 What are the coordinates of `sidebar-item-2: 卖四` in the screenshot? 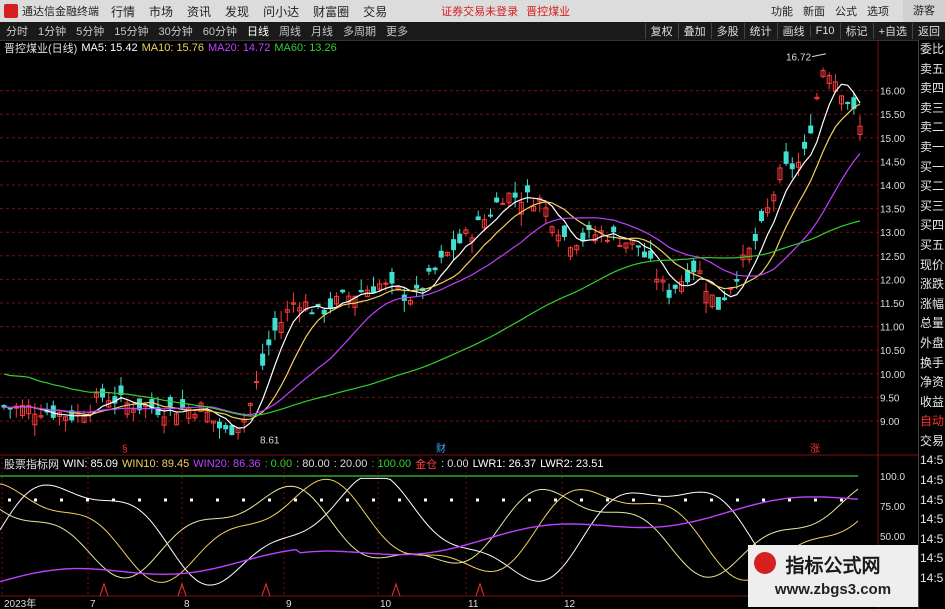 It's located at (932, 88).